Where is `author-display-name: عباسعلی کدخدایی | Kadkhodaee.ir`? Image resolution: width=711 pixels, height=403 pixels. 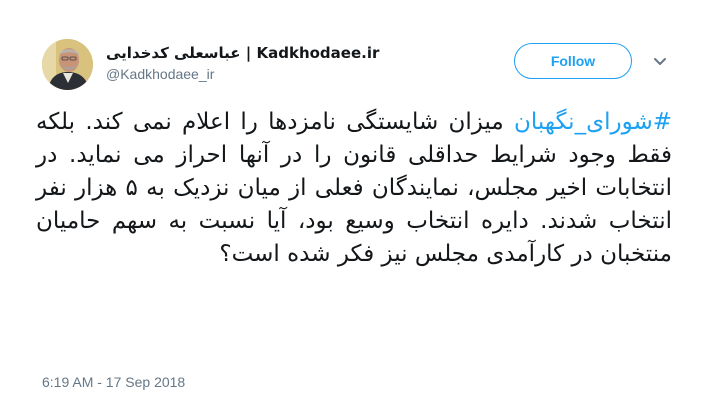 author-display-name: عباسعلی کدخدایی | Kadkhodaee.ir is located at coordinates (242, 53).